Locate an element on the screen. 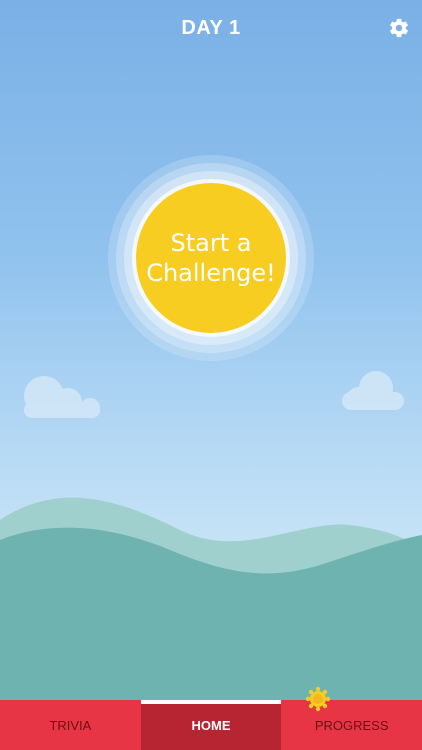 This screenshot has width=422, height=750. tab-progress-label: PROGRESS is located at coordinates (351, 725).